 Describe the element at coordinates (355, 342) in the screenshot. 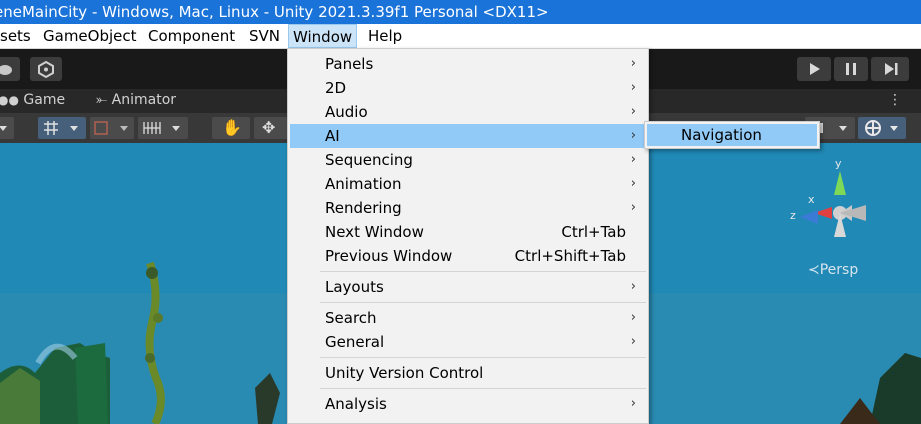

I see `menu-item-label: General` at that location.